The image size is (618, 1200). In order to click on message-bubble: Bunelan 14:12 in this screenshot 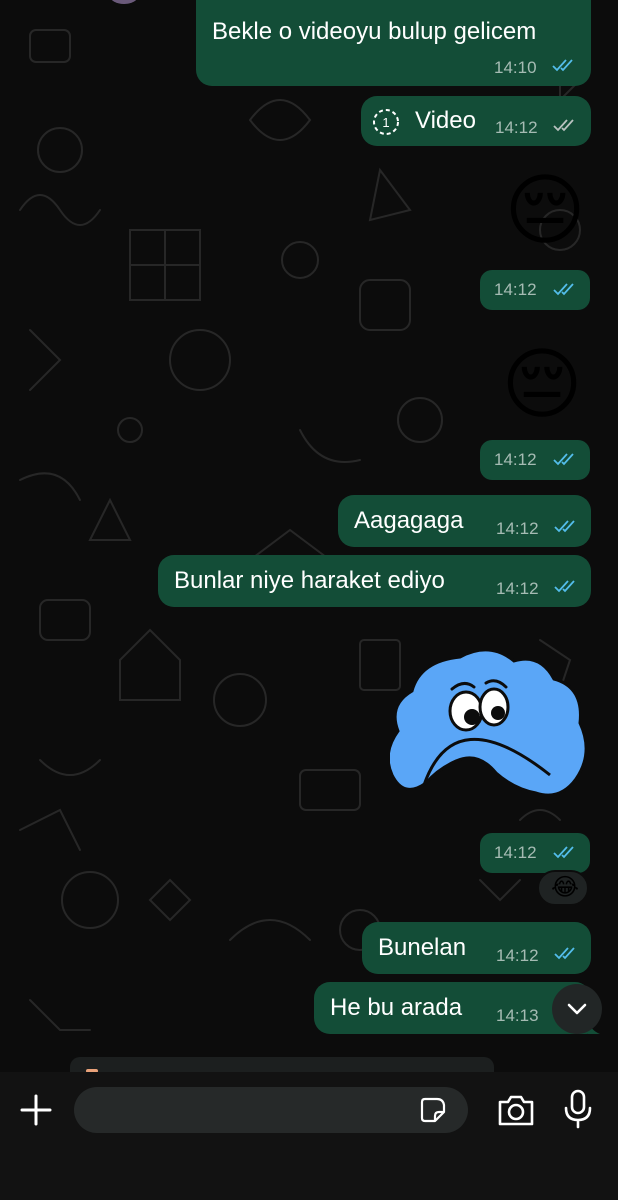, I will do `click(476, 948)`.